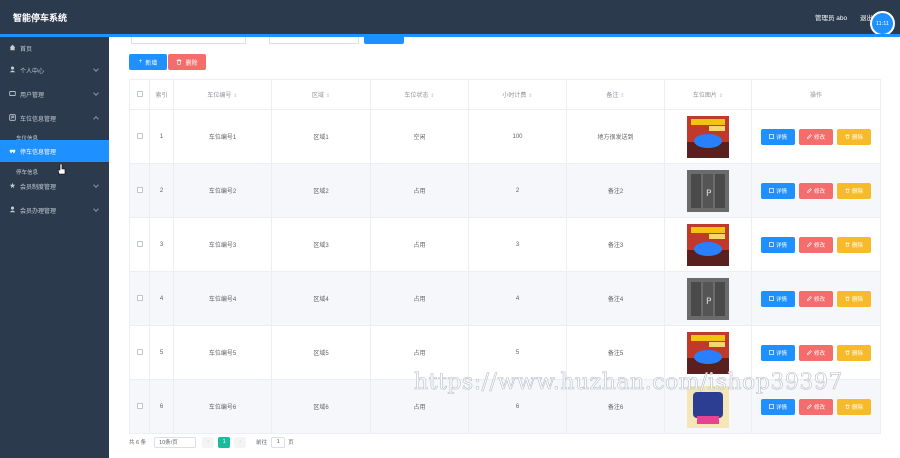 Image resolution: width=900 pixels, height=458 pixels. What do you see at coordinates (384, 40) in the screenshot?
I see `search-button` at bounding box center [384, 40].